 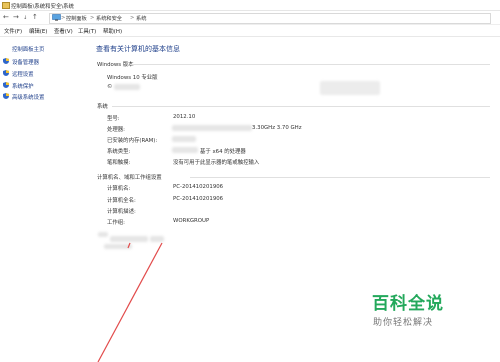 What do you see at coordinates (408, 304) in the screenshot?
I see `watermark-brand: 百科全说` at bounding box center [408, 304].